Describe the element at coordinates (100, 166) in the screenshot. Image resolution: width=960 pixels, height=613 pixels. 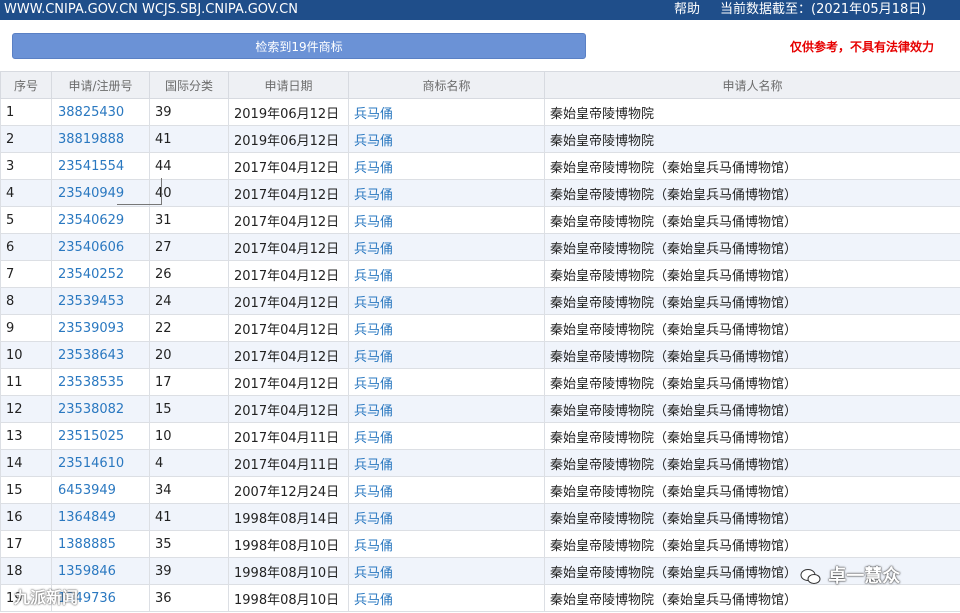
I see `reg-number-link: 23541554` at that location.